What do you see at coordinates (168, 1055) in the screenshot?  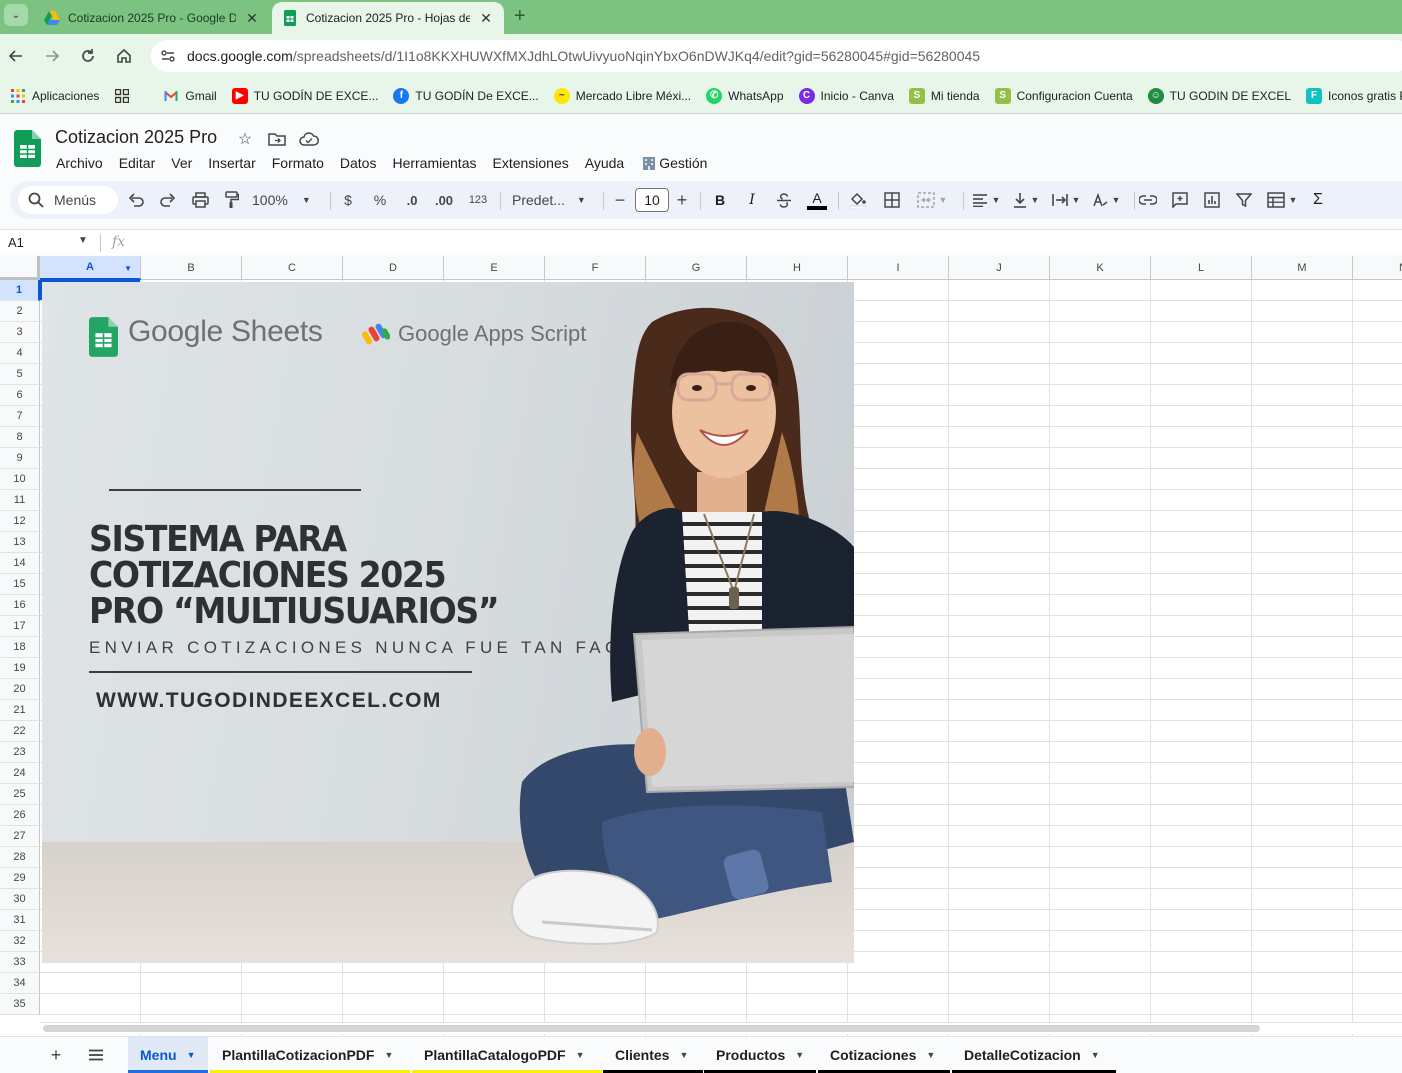 I see `sheet-tab-menu: Menu ▼` at bounding box center [168, 1055].